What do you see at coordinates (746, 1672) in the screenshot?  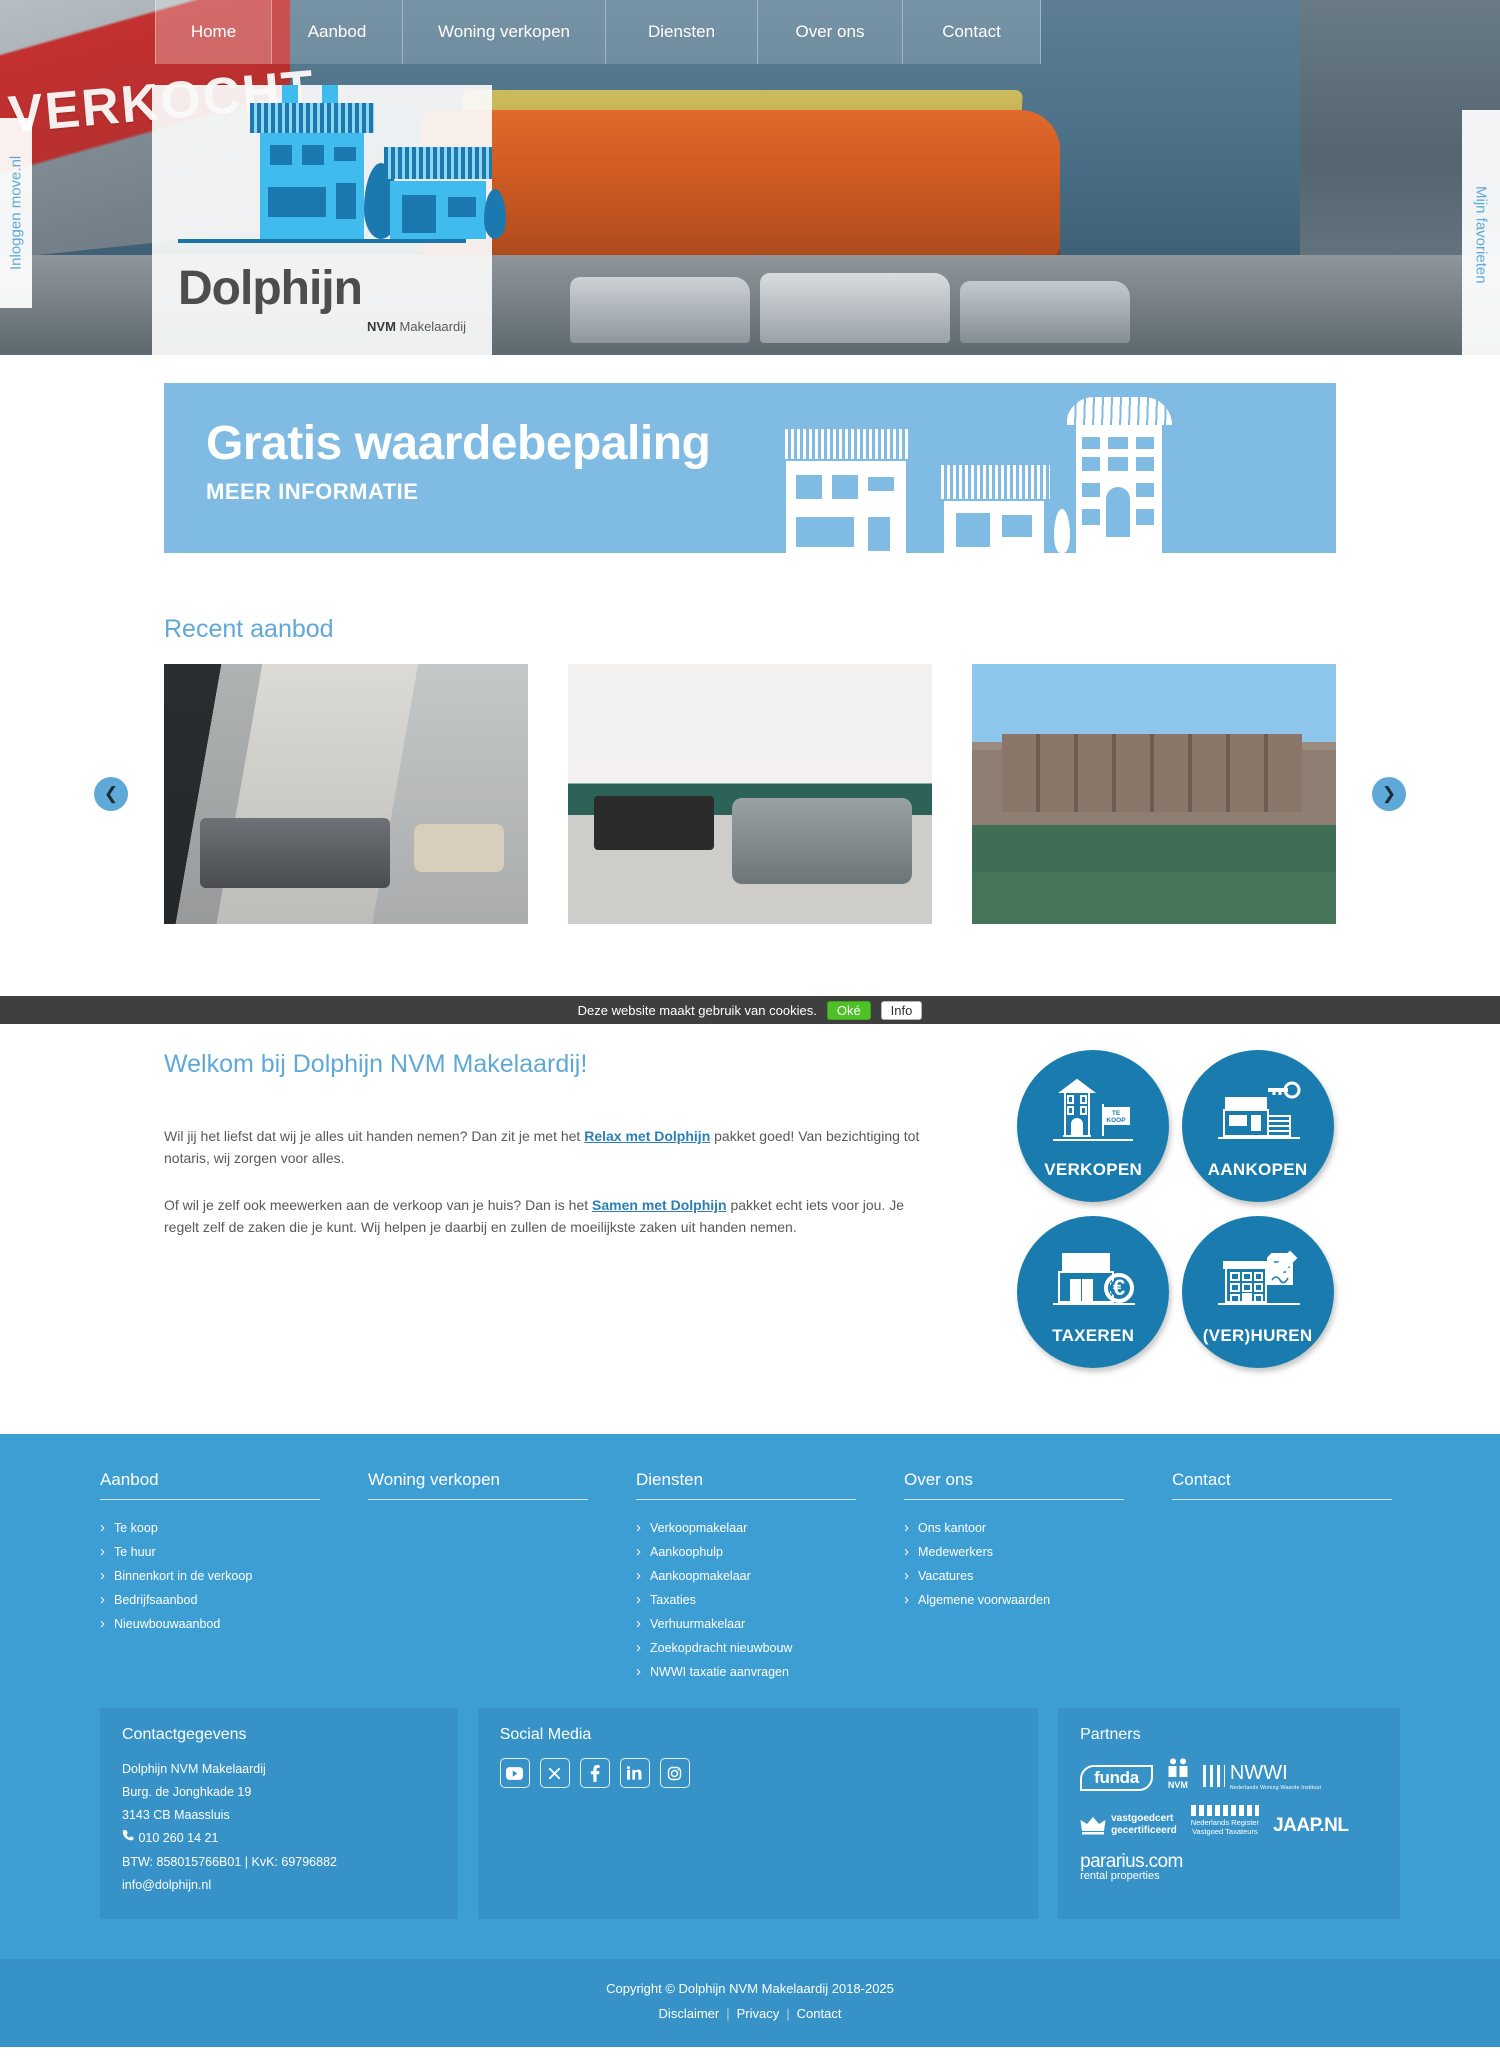 I see `footer-link-nwwi-taxatie-aanvragen: NWWI taxatie aanvragen` at bounding box center [746, 1672].